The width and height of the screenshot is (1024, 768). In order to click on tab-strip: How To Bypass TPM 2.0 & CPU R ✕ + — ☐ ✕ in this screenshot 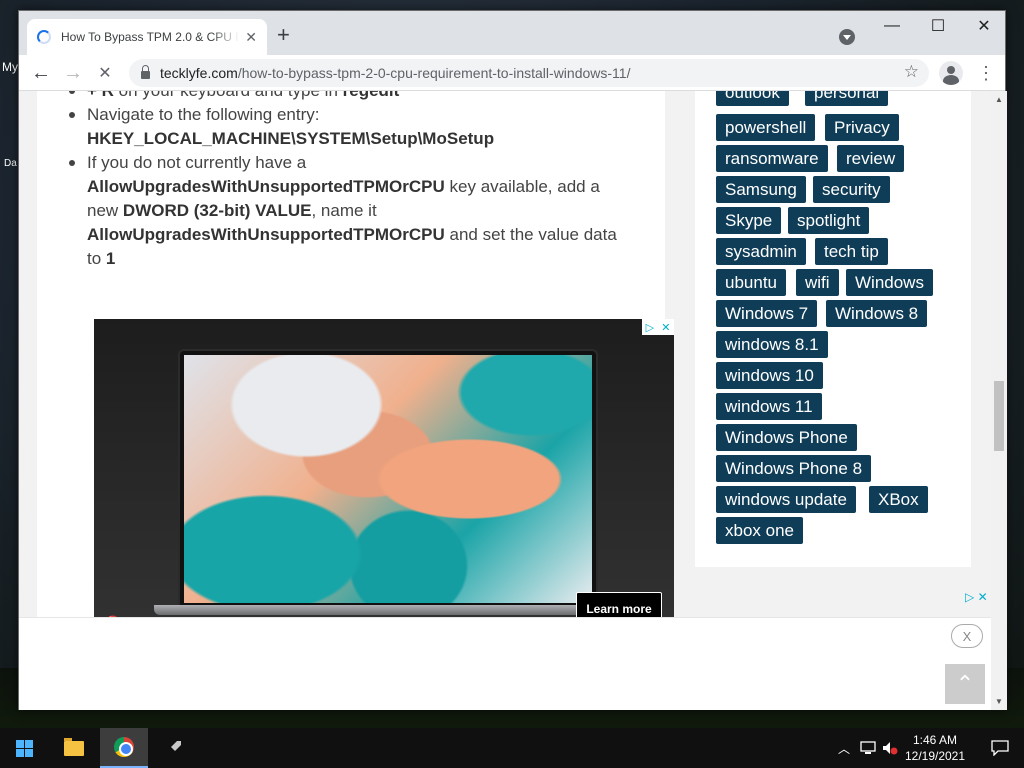, I will do `click(512, 33)`.